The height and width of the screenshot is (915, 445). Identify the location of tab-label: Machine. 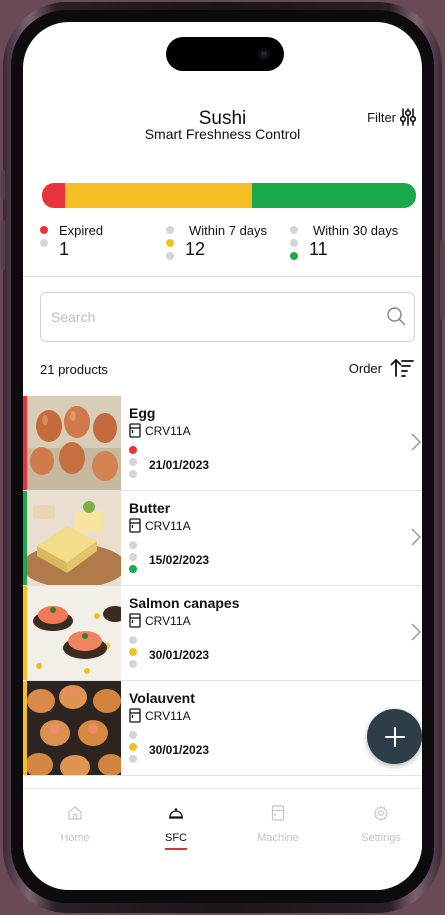
(278, 838).